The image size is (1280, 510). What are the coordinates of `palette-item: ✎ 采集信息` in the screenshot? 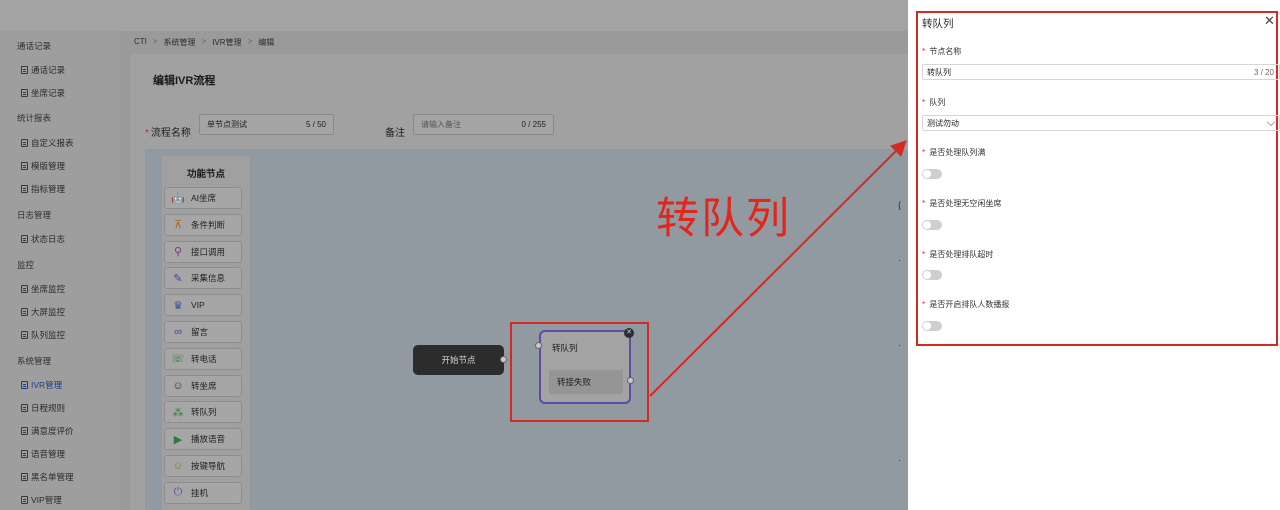 It's located at (203, 278).